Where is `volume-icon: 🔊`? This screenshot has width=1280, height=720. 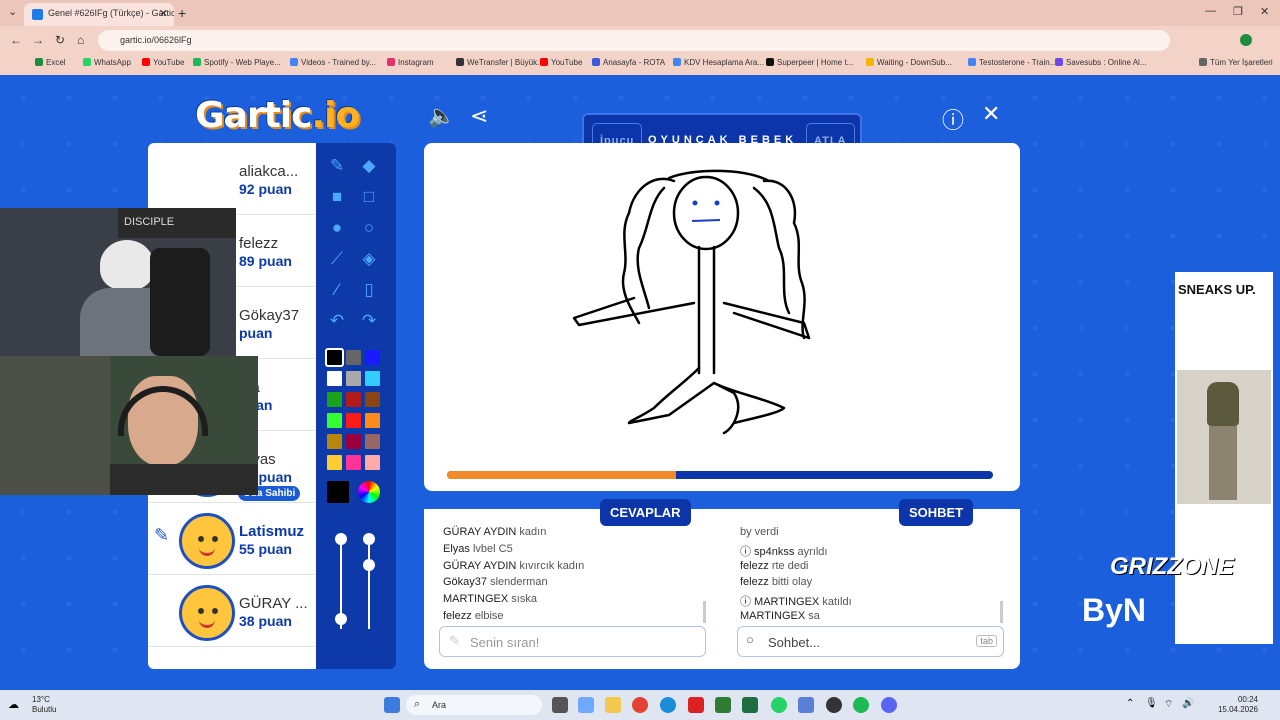
volume-icon: 🔊 is located at coordinates (1188, 703).